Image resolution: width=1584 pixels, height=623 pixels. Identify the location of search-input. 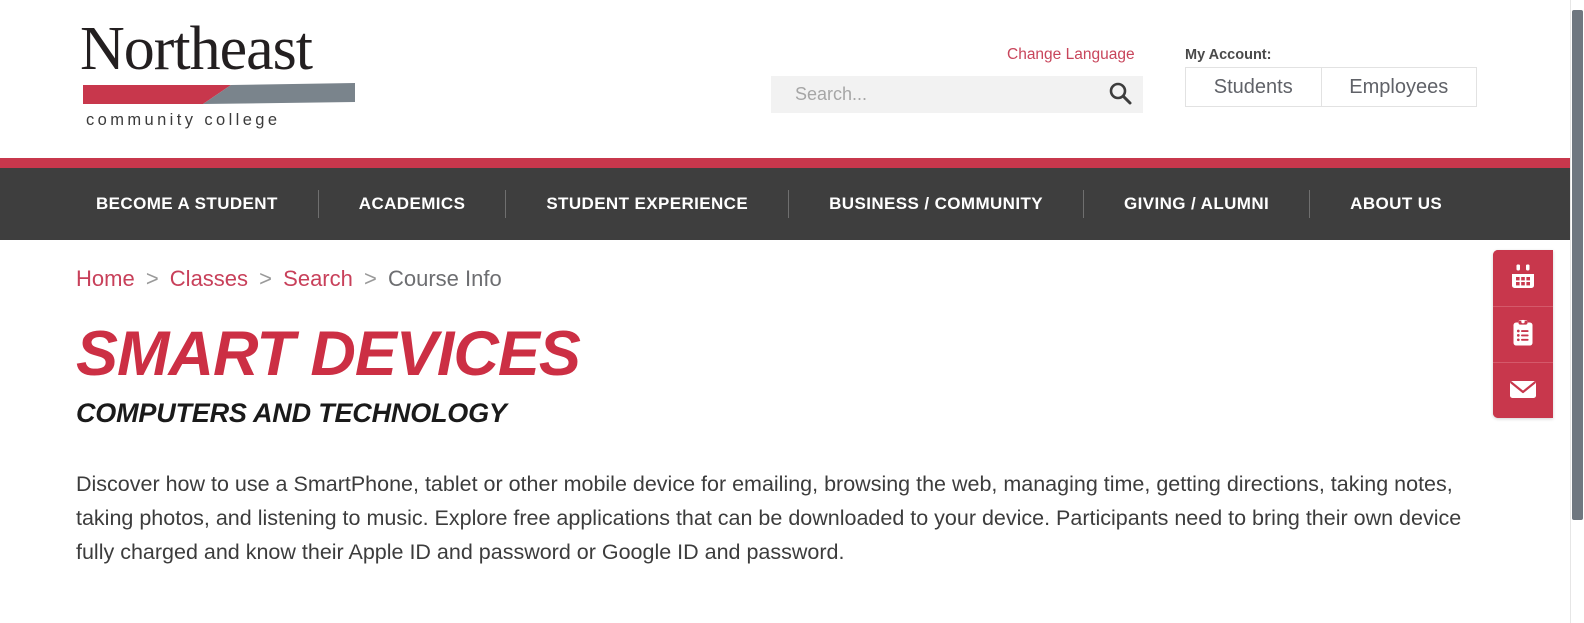
(934, 94).